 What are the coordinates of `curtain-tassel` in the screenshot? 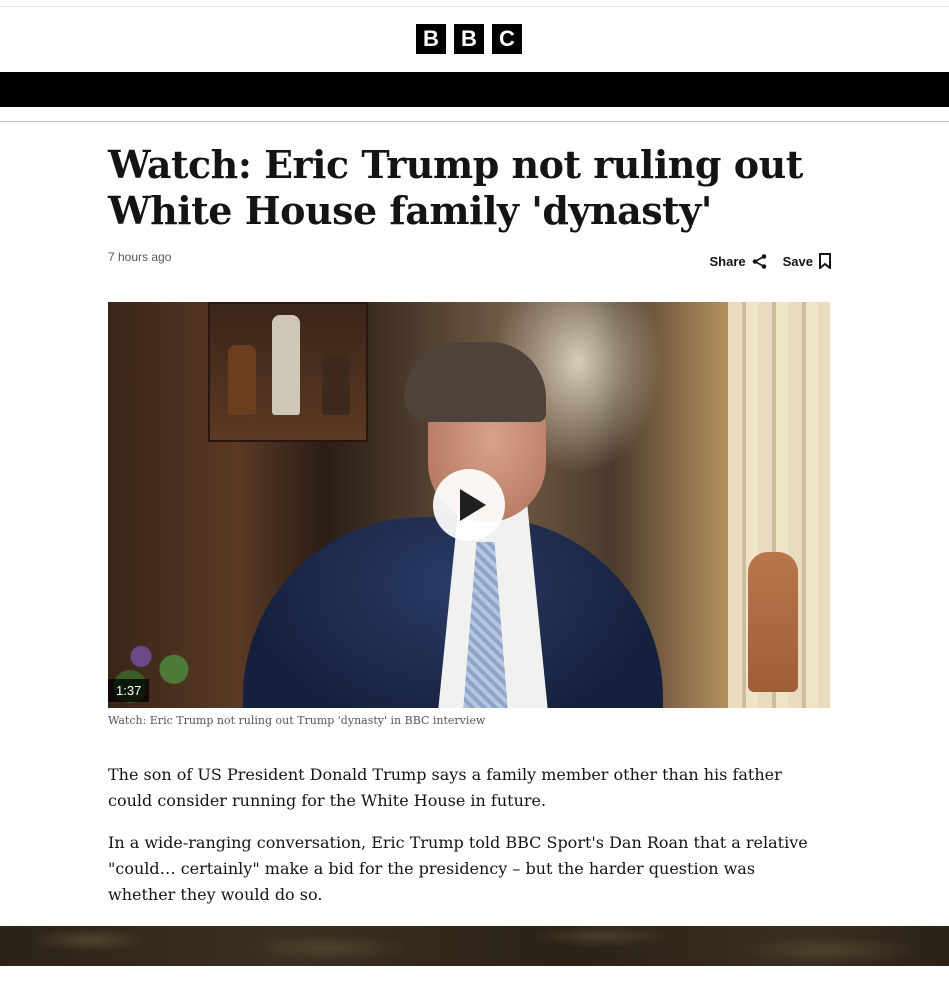 It's located at (773, 622).